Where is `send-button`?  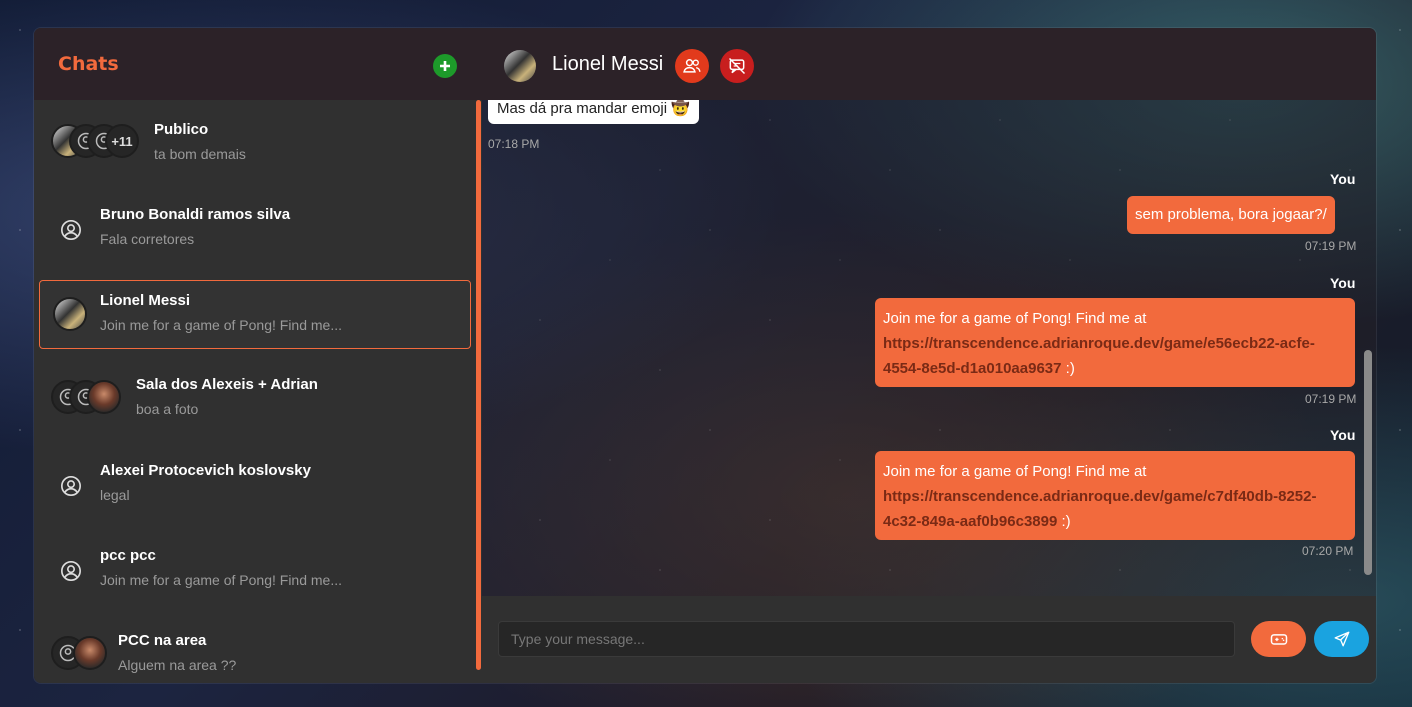 send-button is located at coordinates (1341, 639).